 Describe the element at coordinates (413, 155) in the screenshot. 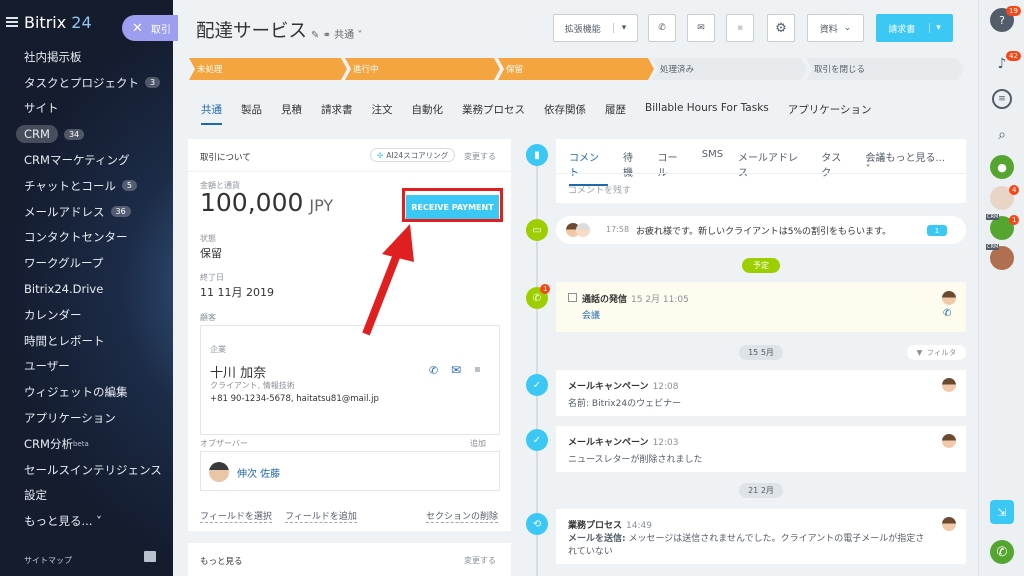

I see `ai-scoring-badge: ✣ AI24スコアリング` at that location.